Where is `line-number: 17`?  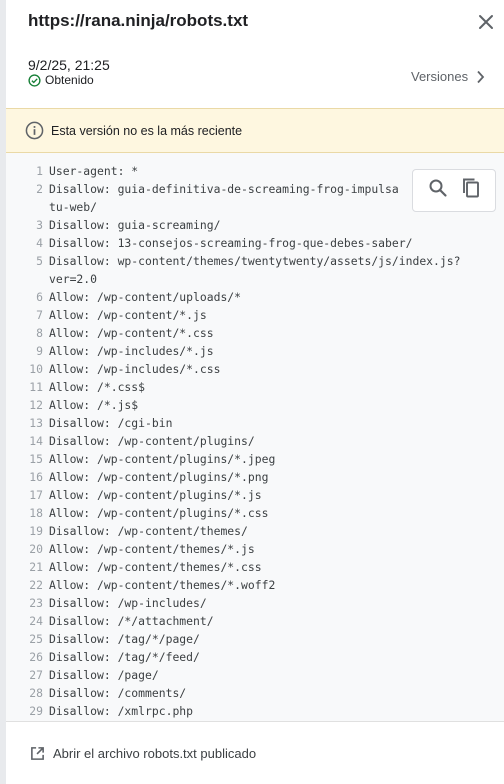
line-number: 17 is located at coordinates (36, 495).